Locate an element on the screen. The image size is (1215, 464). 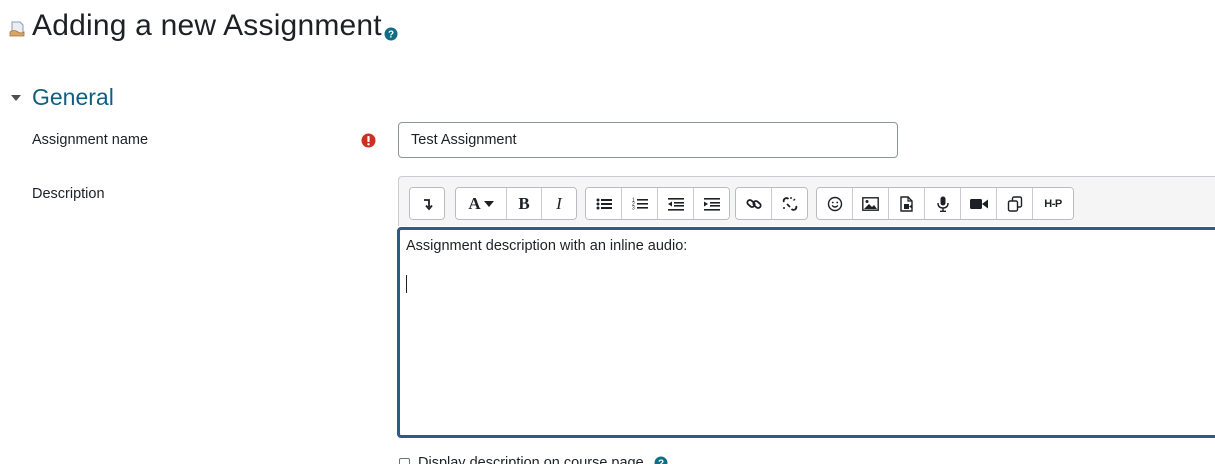
emoji-button is located at coordinates (835, 203).